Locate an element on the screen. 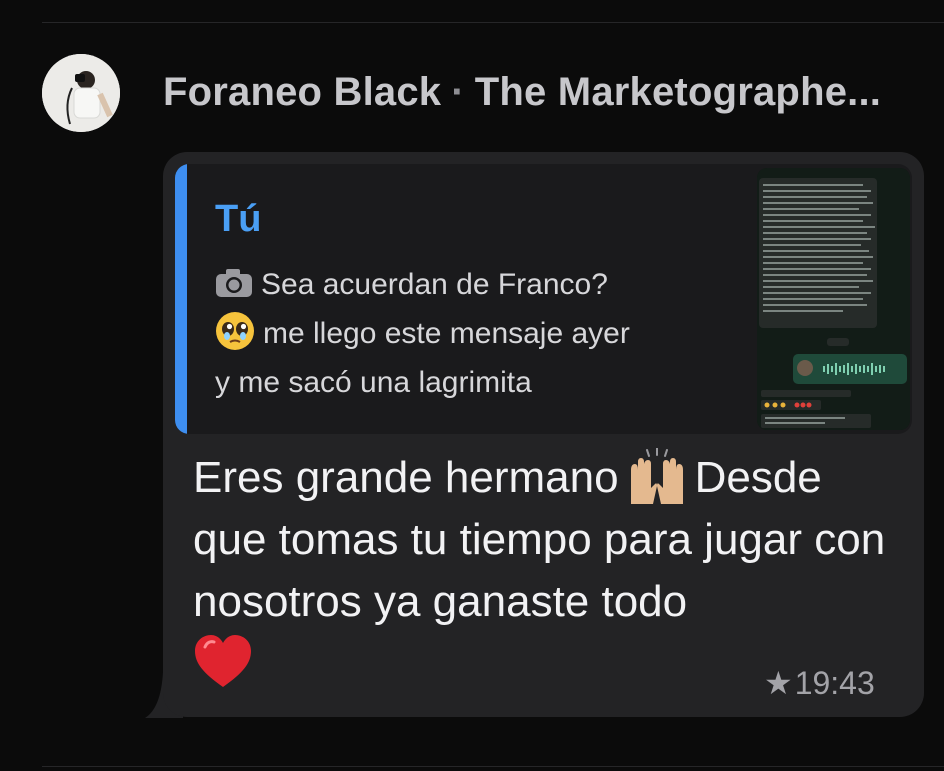  avatar-photo is located at coordinates (81, 93).